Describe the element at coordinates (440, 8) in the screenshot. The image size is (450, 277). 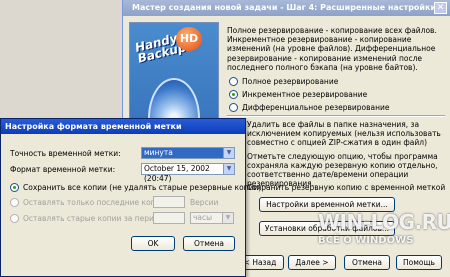
I see `close-icon: ✕` at that location.